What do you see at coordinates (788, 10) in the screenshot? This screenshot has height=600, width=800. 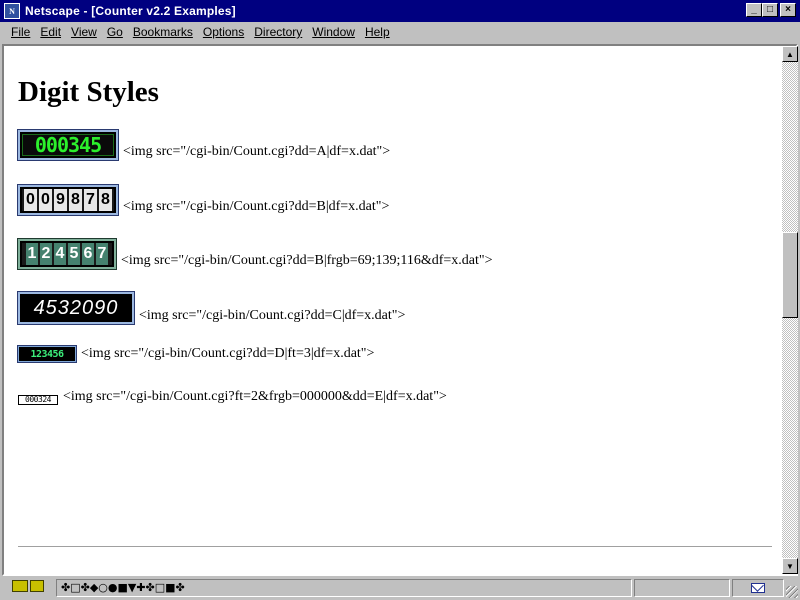 I see `close-button: ×` at bounding box center [788, 10].